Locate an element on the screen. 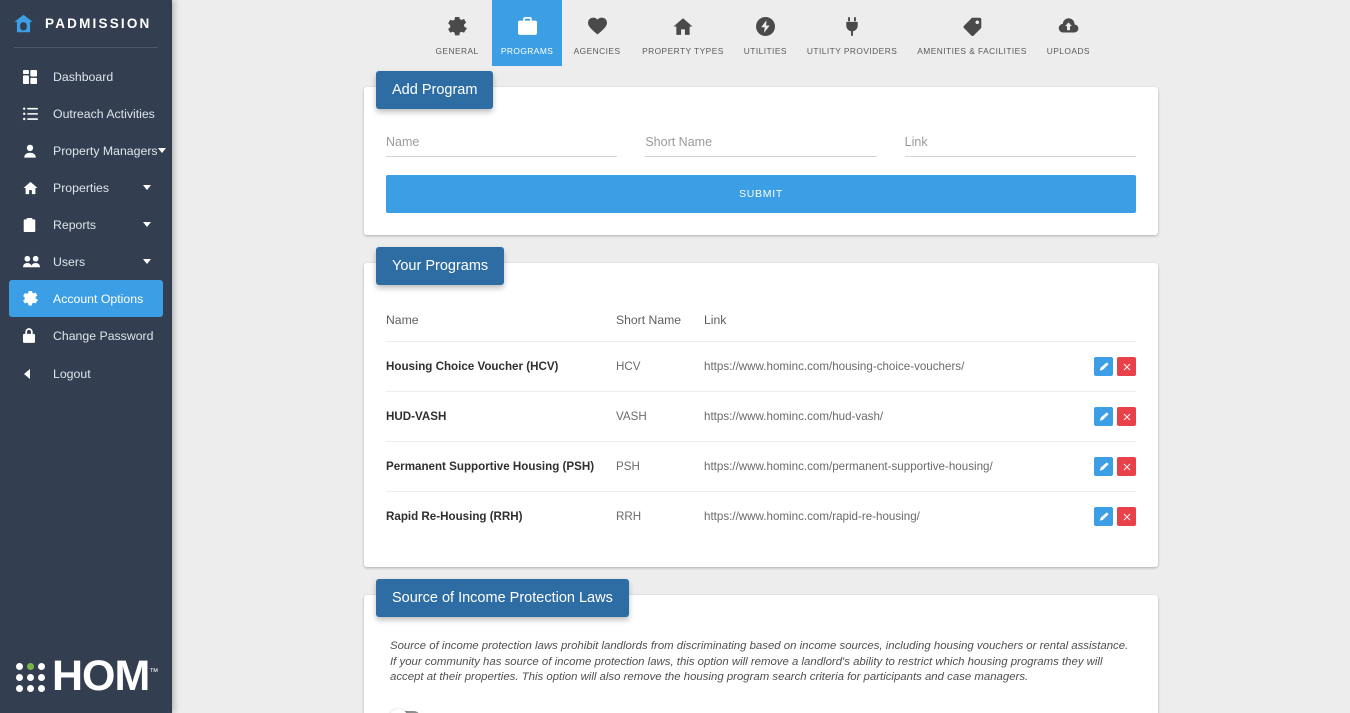 This screenshot has height=713, width=1350. column-header-actions is located at coordinates (1106, 324).